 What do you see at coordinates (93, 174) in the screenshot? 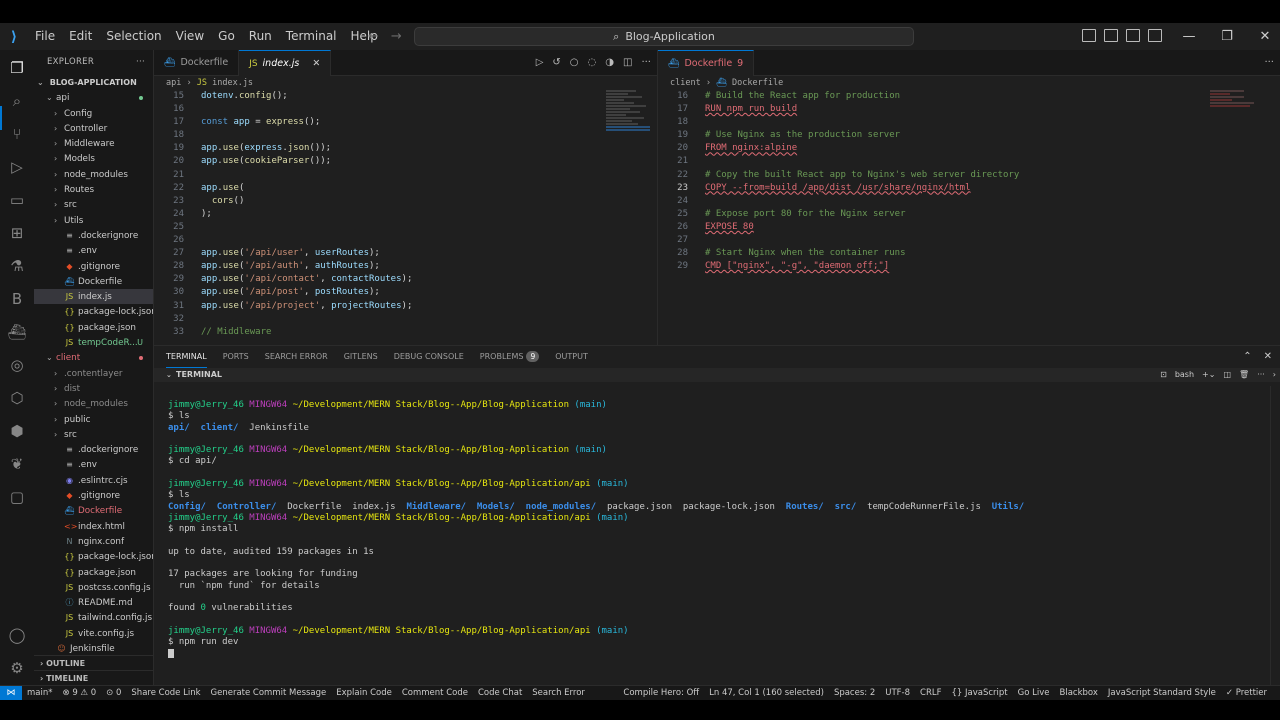
I see `tree-item: › node_modules` at bounding box center [93, 174].